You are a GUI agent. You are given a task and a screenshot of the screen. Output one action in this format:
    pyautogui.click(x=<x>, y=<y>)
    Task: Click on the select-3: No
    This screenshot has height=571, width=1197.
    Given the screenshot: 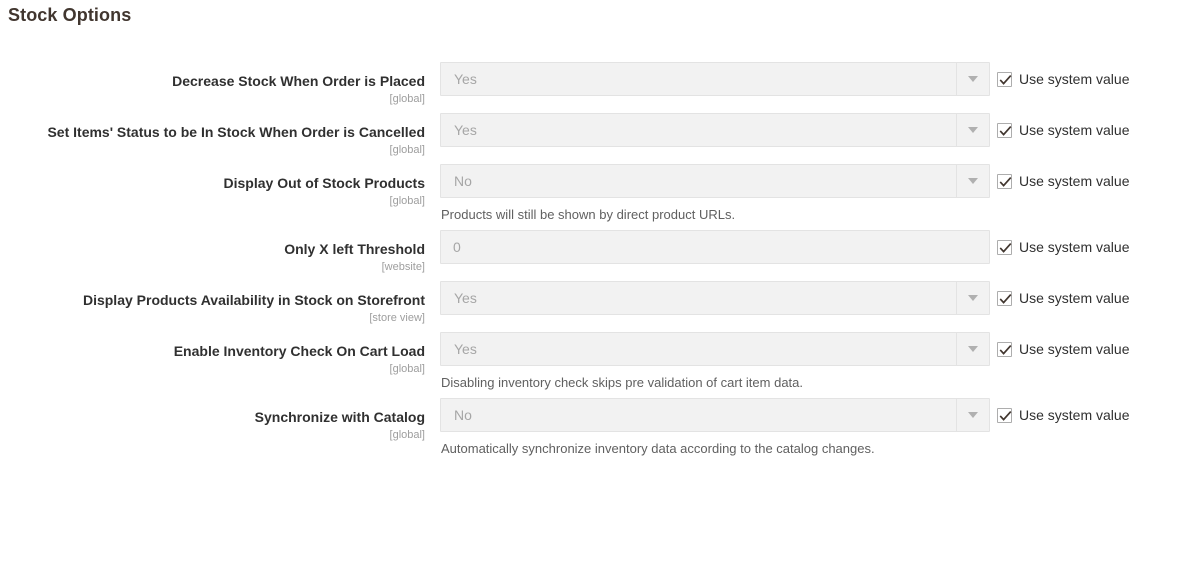 What is the action you would take?
    pyautogui.click(x=715, y=181)
    